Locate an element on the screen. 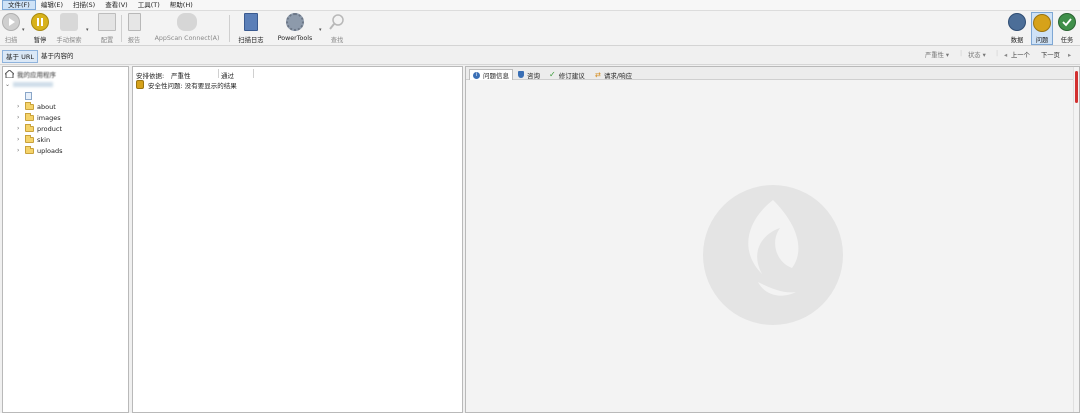 The image size is (1080, 413). menu-view: 查看(V) is located at coordinates (116, 5).